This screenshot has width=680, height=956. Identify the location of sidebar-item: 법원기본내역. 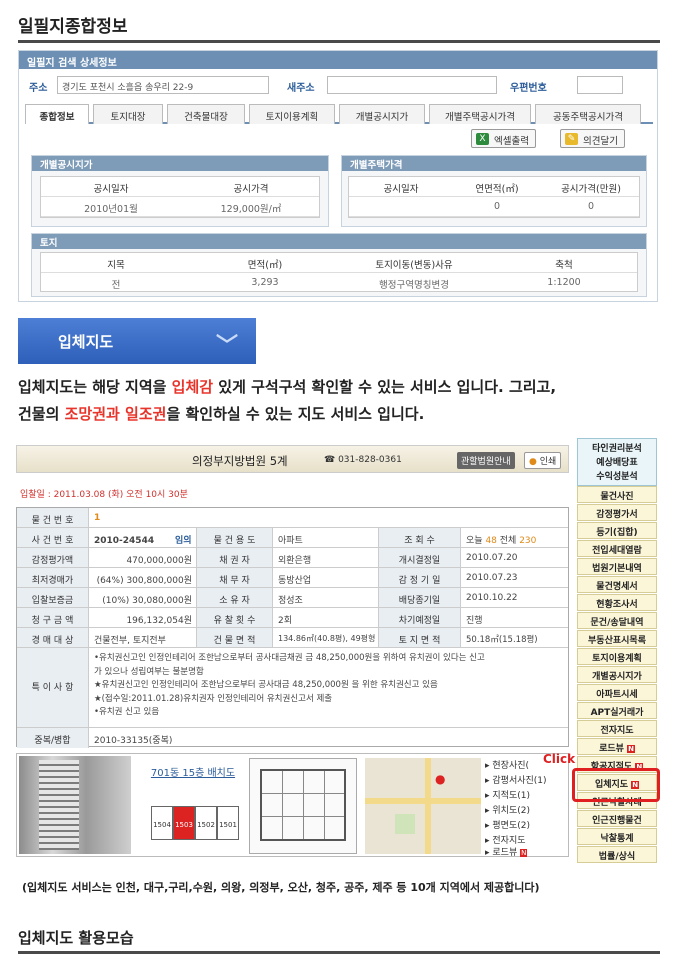
(617, 566).